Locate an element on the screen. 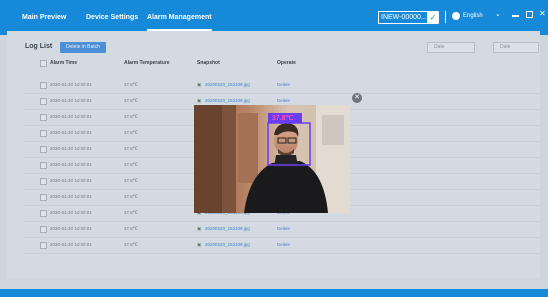  header-operate: Operate is located at coordinates (286, 63).